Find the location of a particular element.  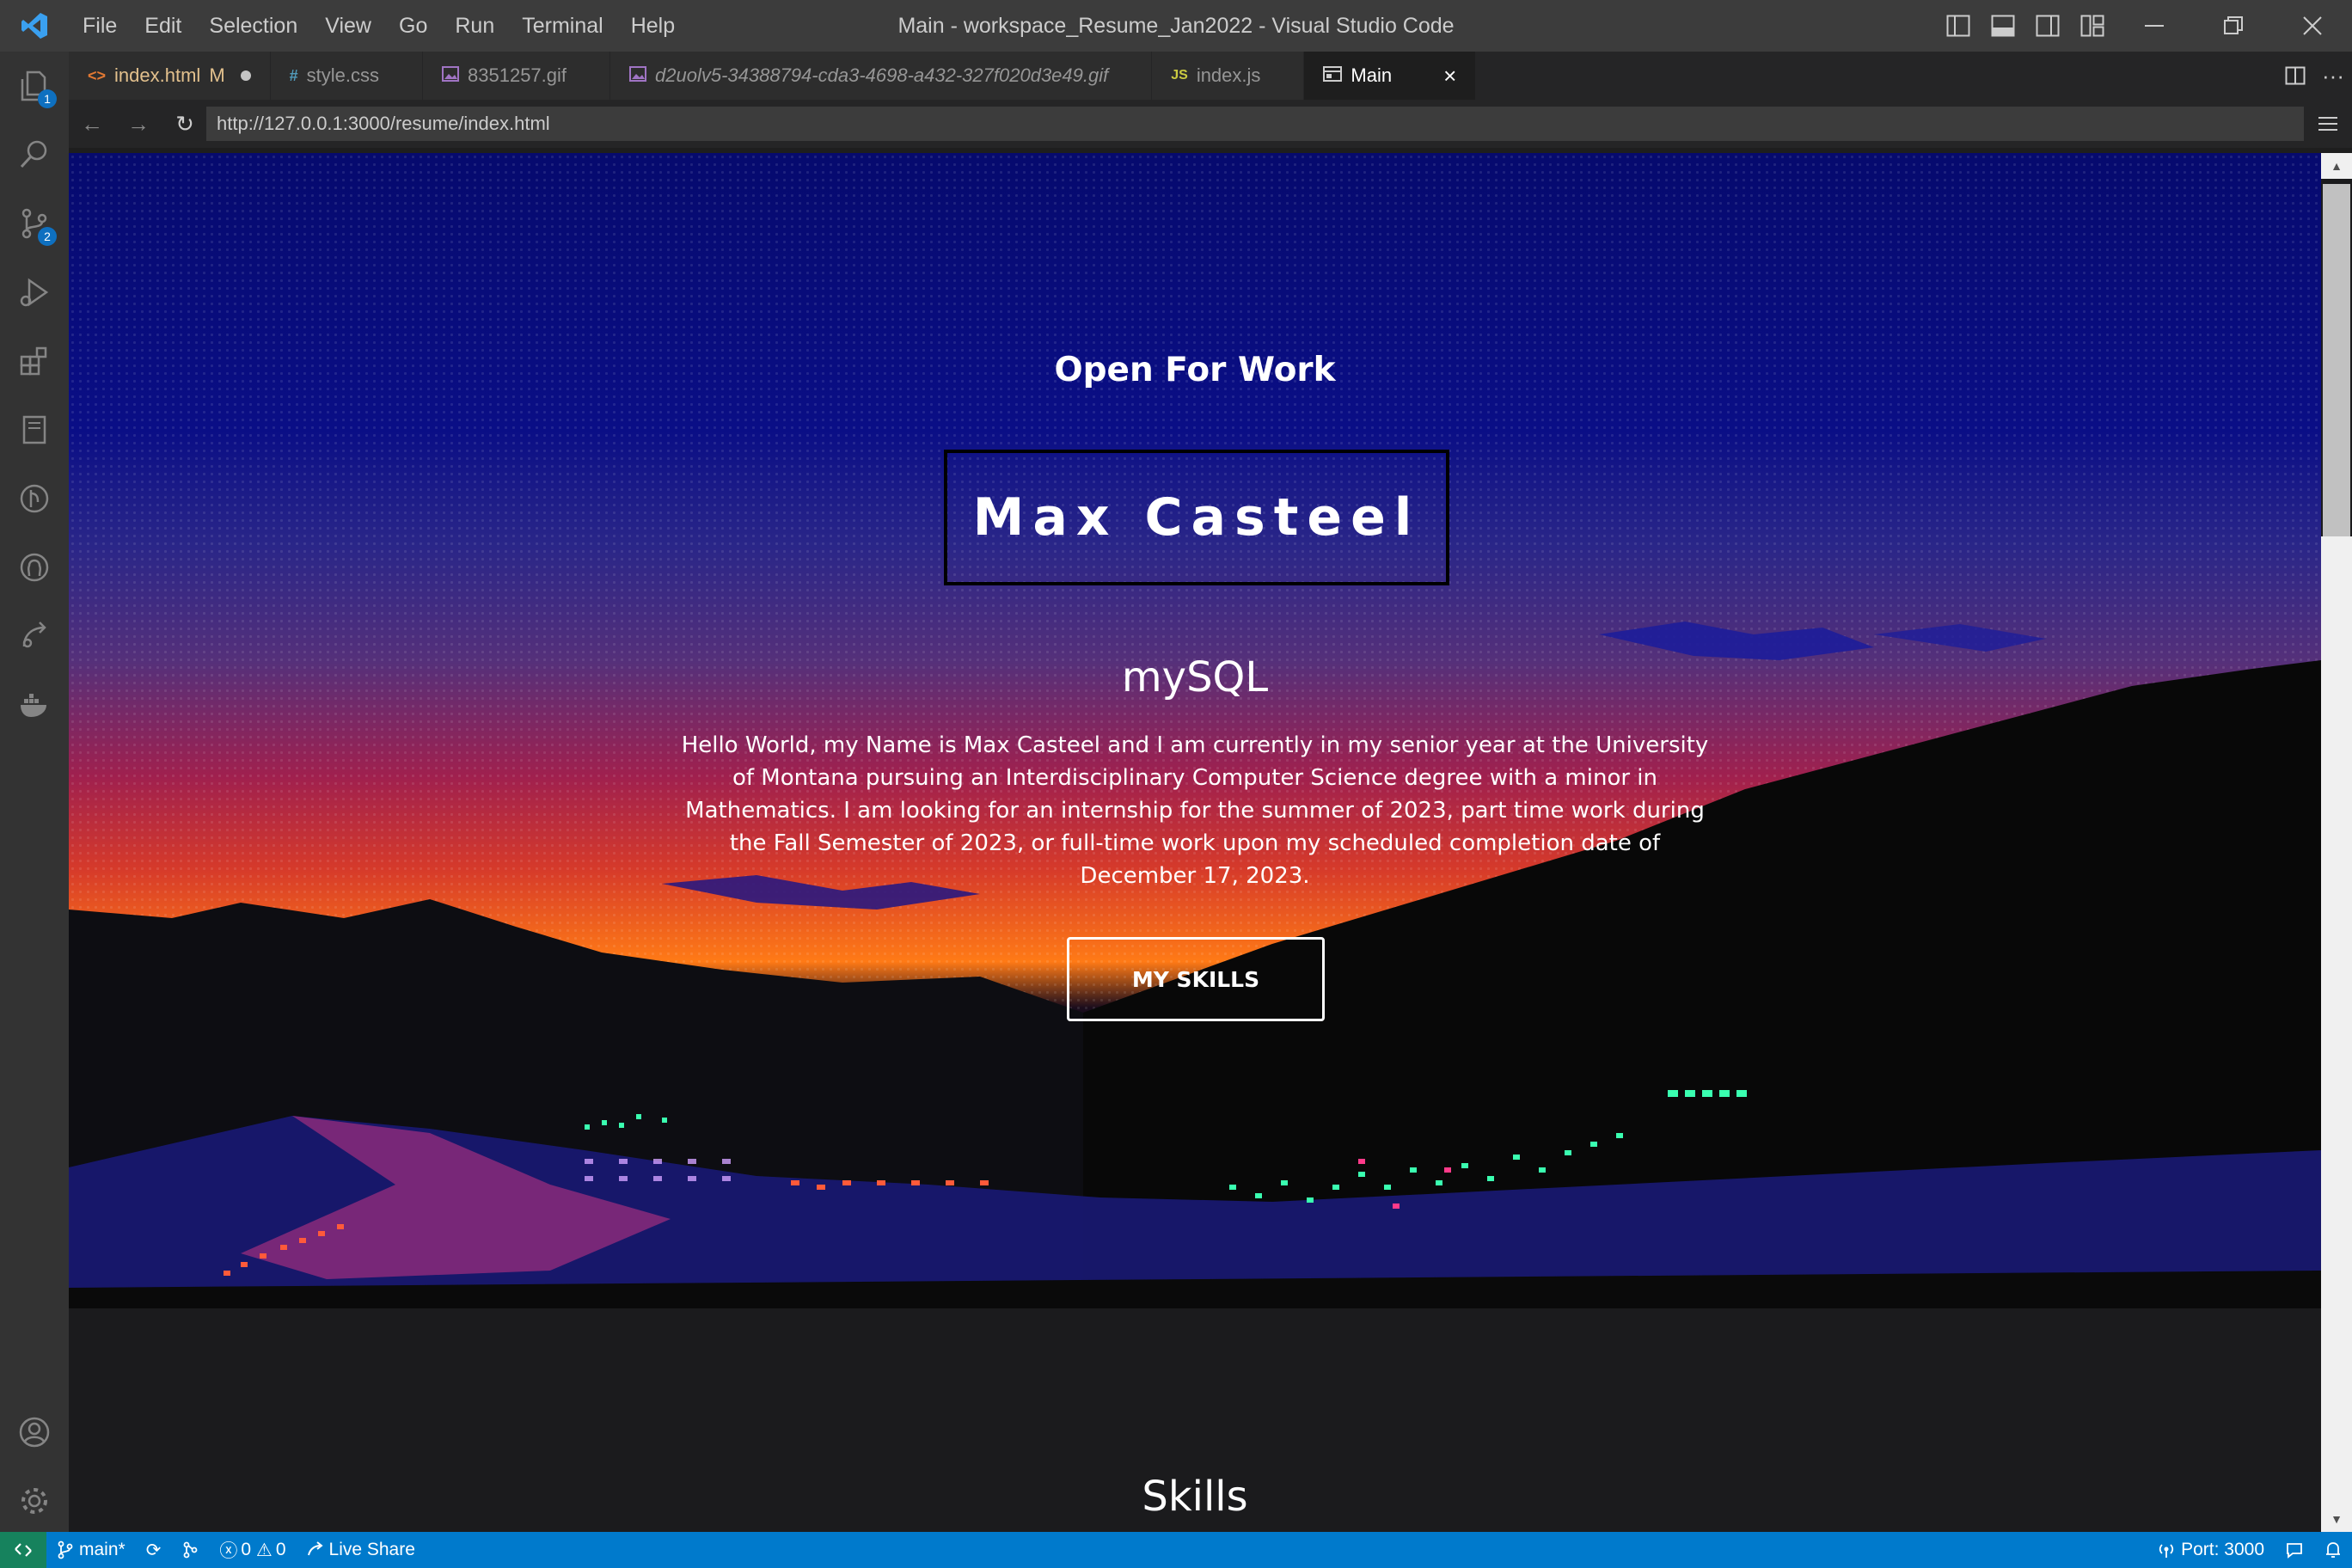

branch-icon is located at coordinates (65, 1549).